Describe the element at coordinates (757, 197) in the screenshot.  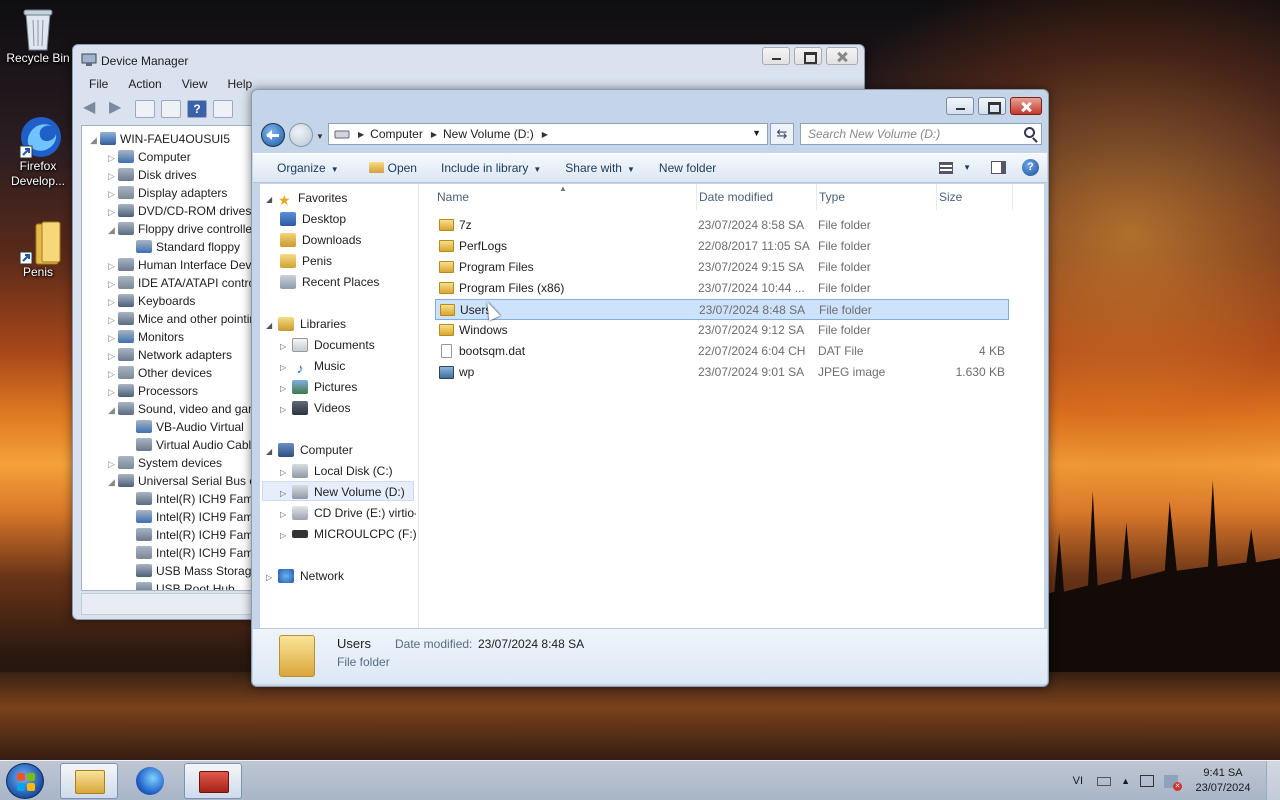
I see `column-header-date: Date modified` at that location.